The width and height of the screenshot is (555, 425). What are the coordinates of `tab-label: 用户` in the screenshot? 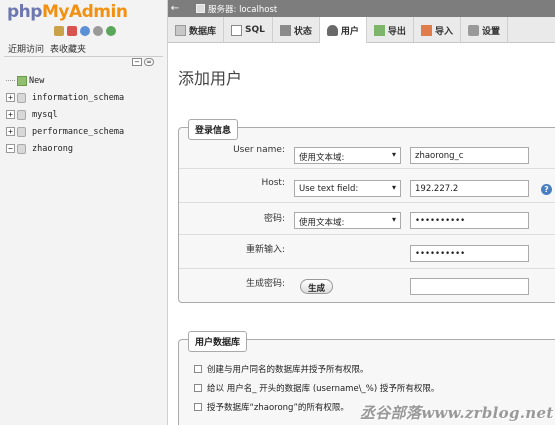 It's located at (349, 31).